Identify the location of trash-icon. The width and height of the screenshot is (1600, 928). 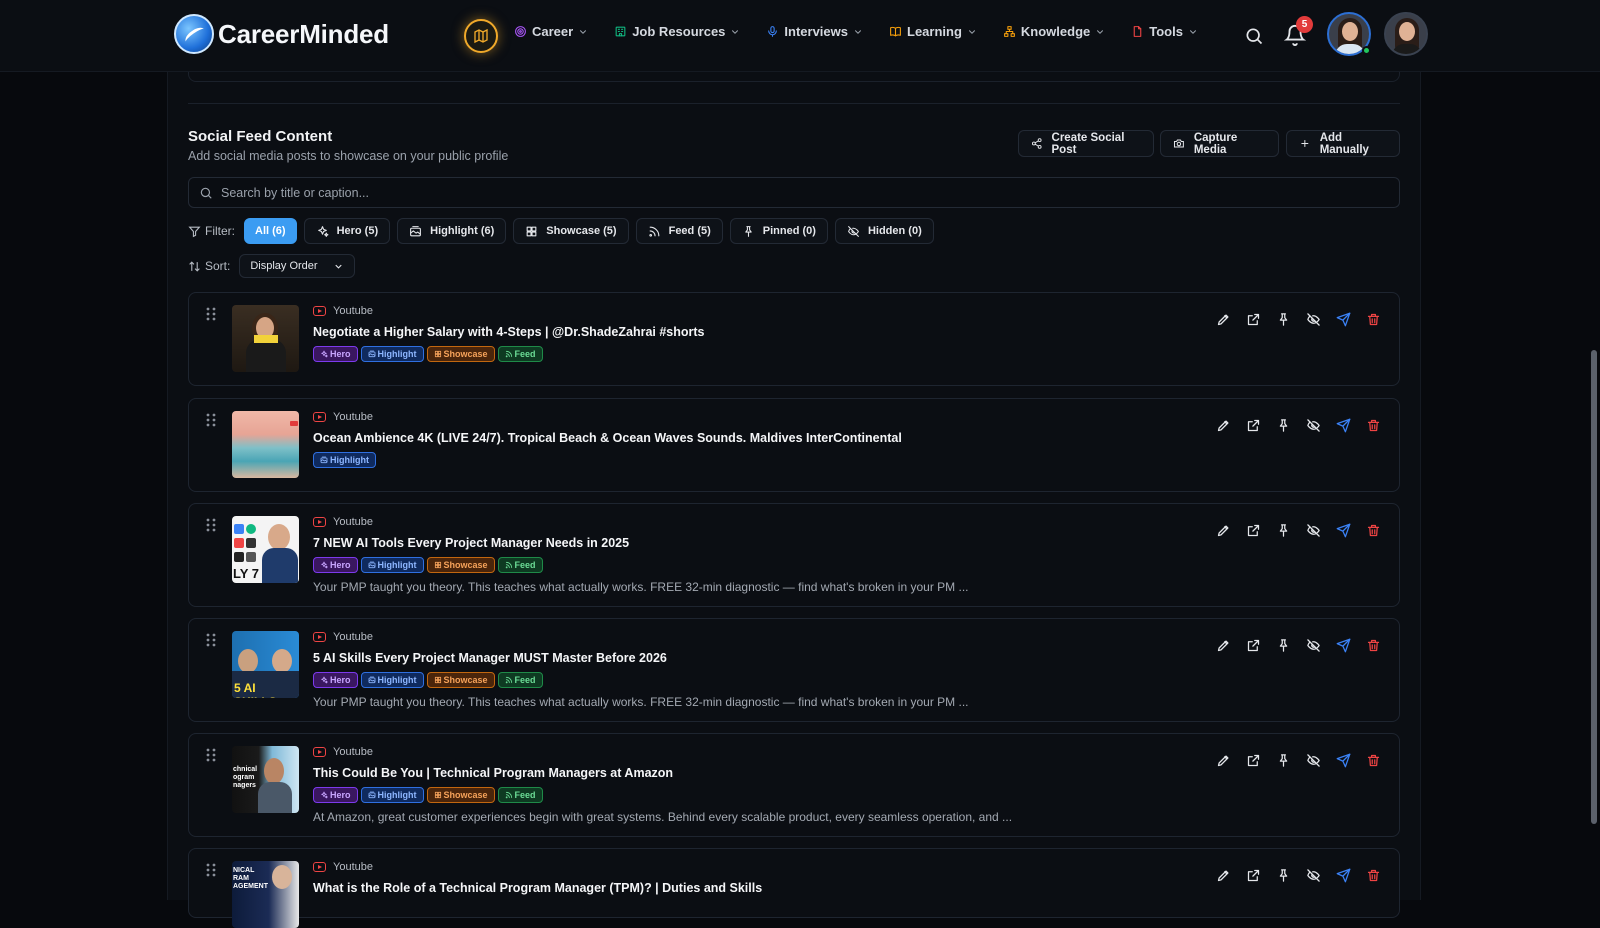
(1373, 530).